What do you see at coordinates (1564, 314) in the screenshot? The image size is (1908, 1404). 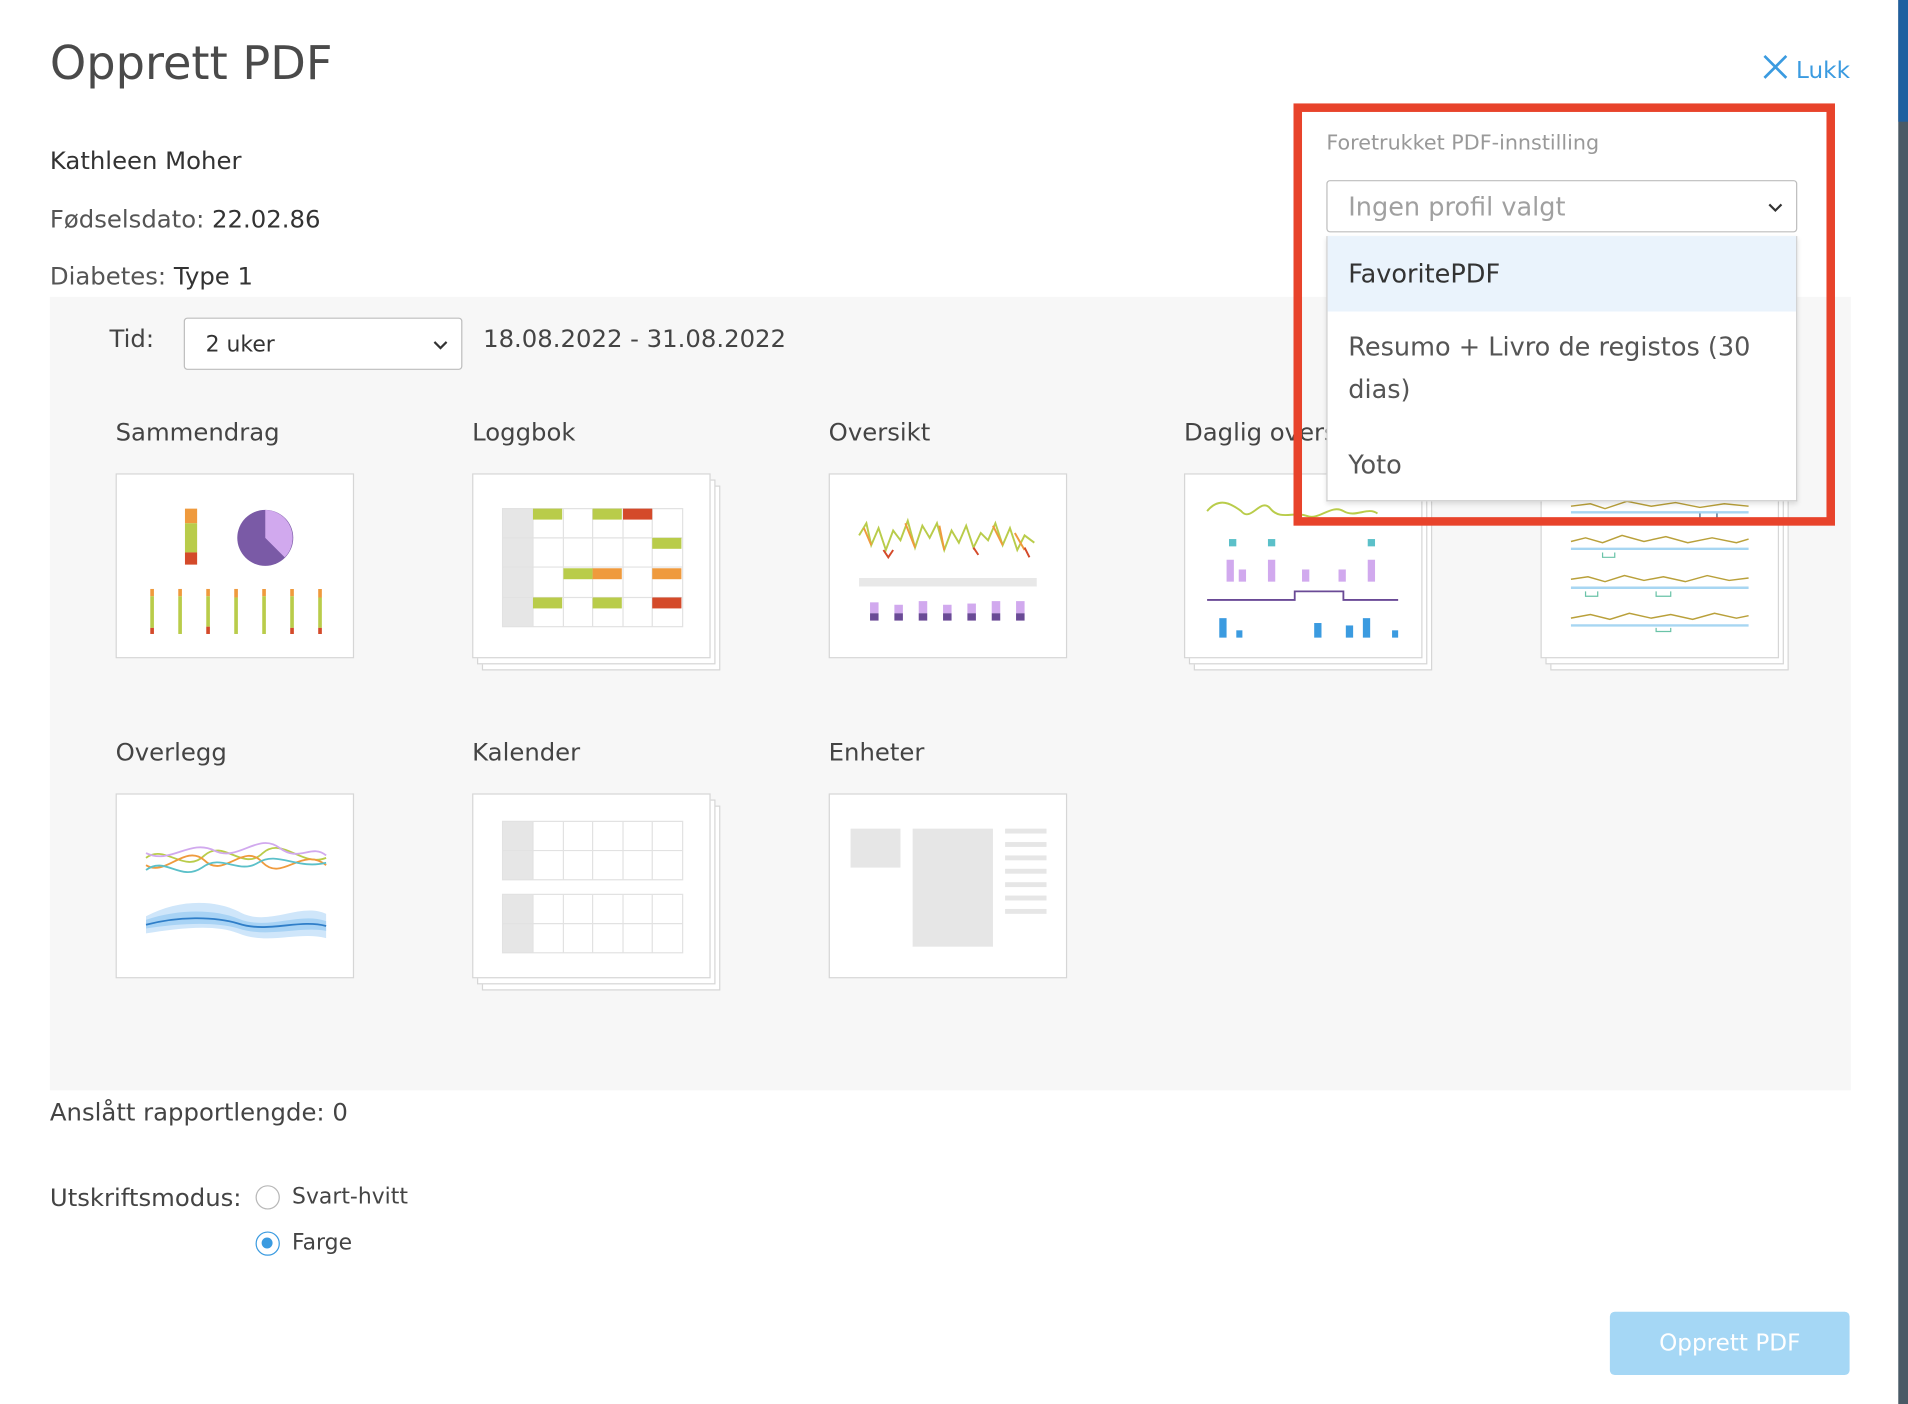 I see `highlight-annotation` at bounding box center [1564, 314].